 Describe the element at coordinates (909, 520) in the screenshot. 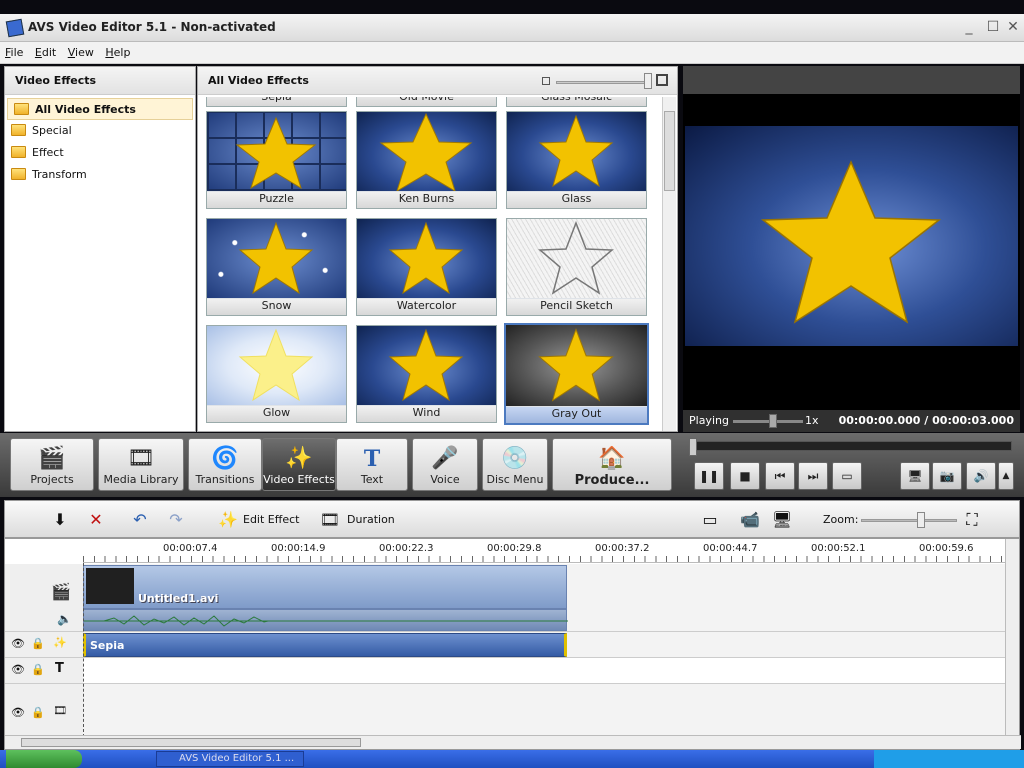

I see `zoom-slider` at that location.